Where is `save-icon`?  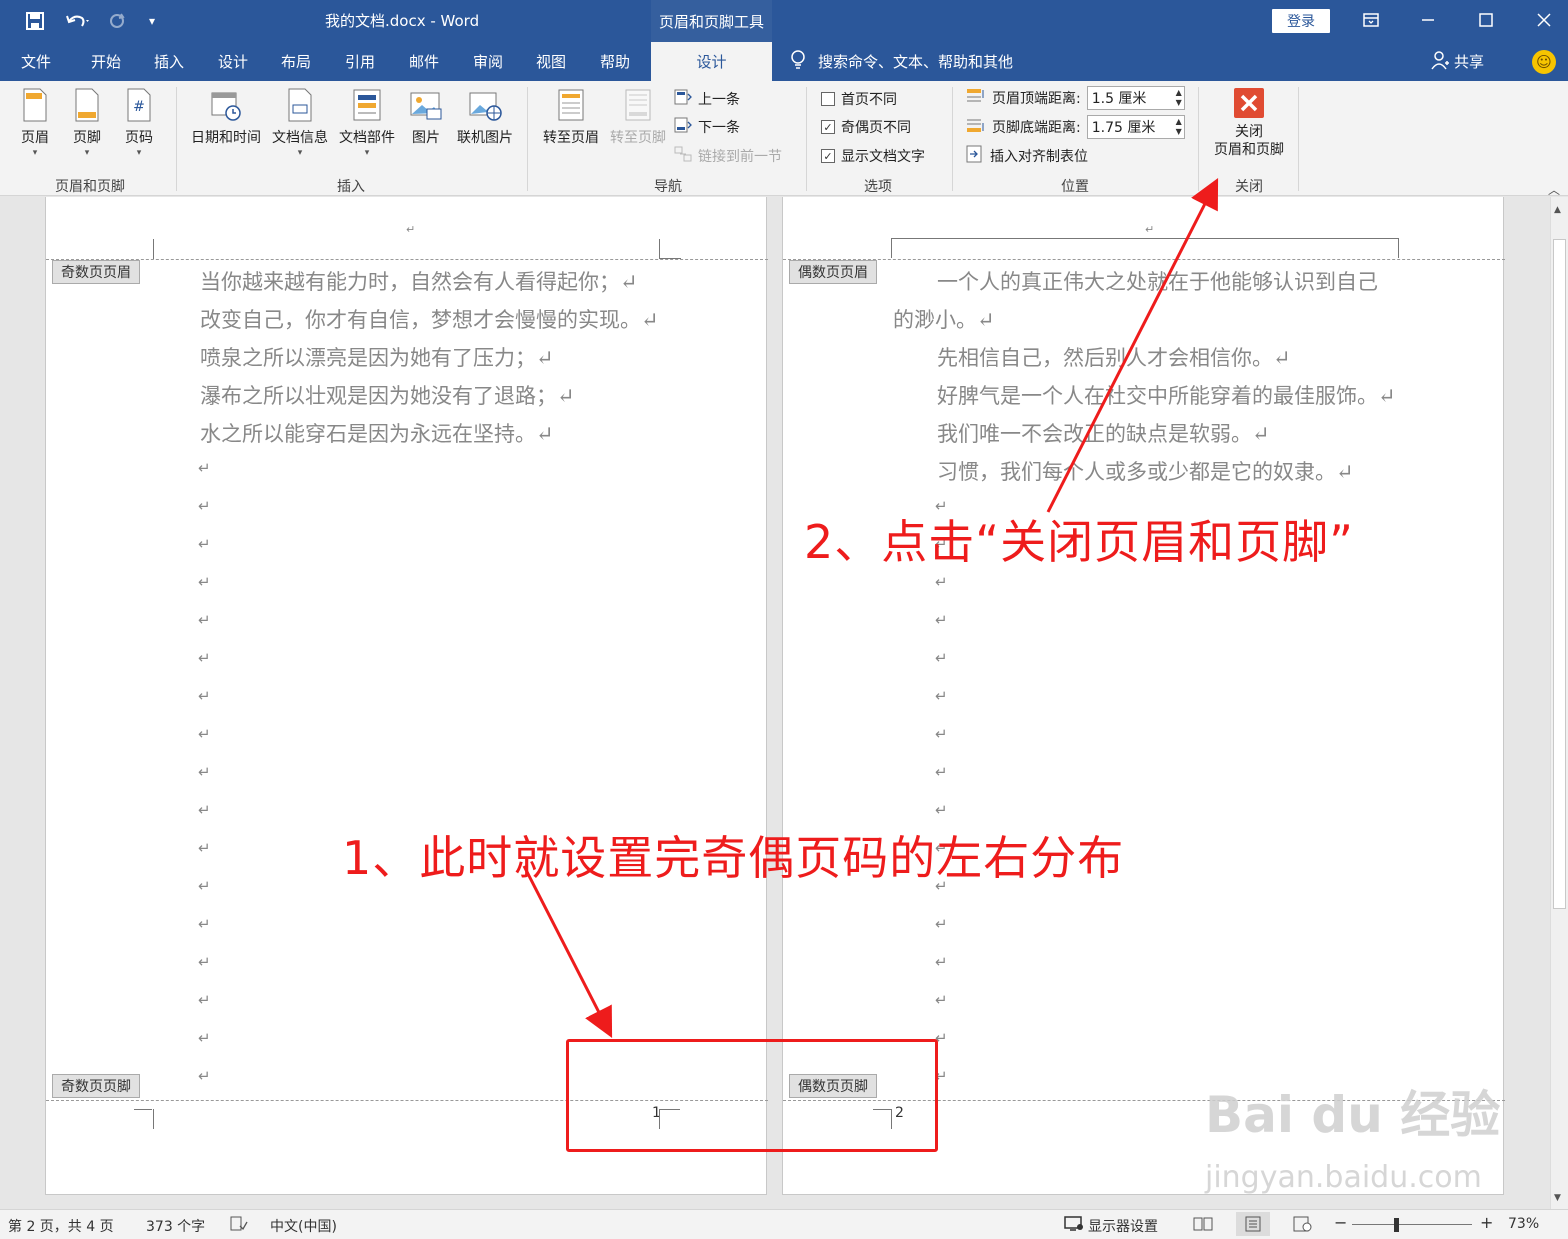
save-icon is located at coordinates (35, 21).